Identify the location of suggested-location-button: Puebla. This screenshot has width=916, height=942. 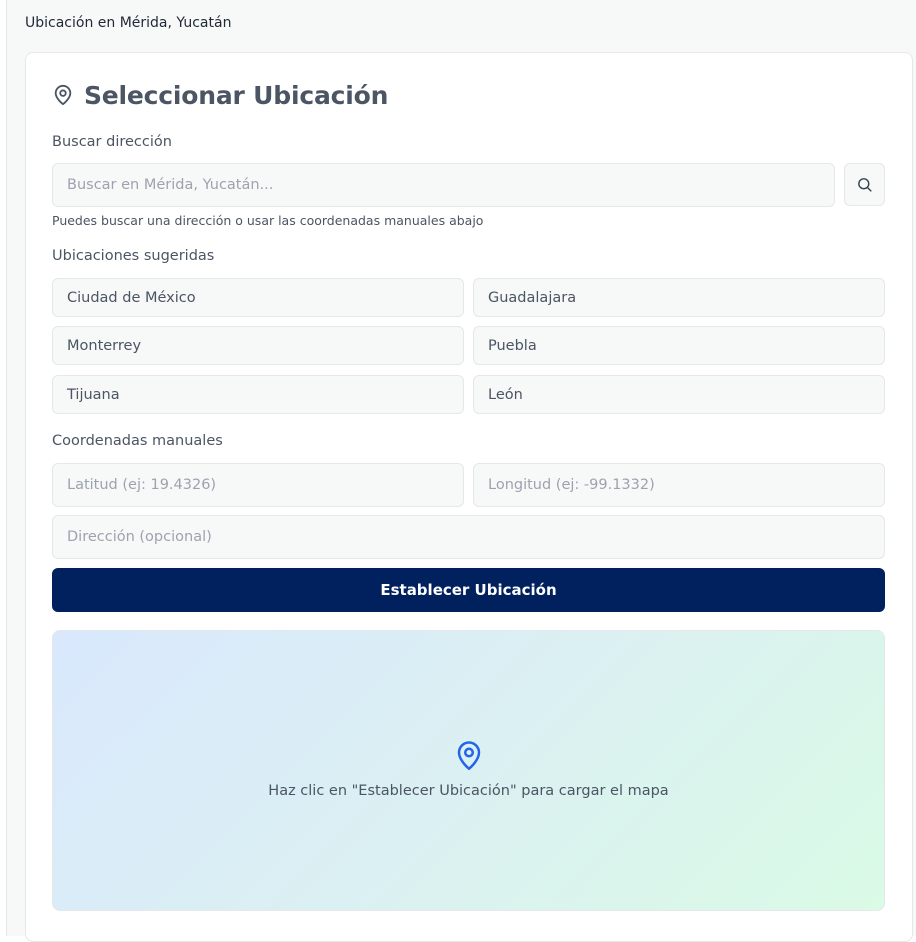
(679, 345).